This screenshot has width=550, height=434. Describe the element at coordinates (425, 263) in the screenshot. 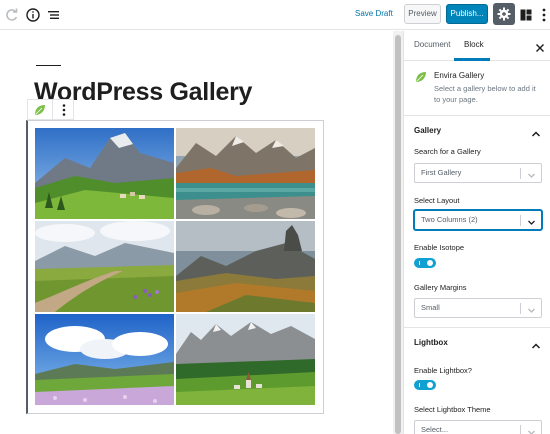

I see `enable-isotope-toggle` at that location.